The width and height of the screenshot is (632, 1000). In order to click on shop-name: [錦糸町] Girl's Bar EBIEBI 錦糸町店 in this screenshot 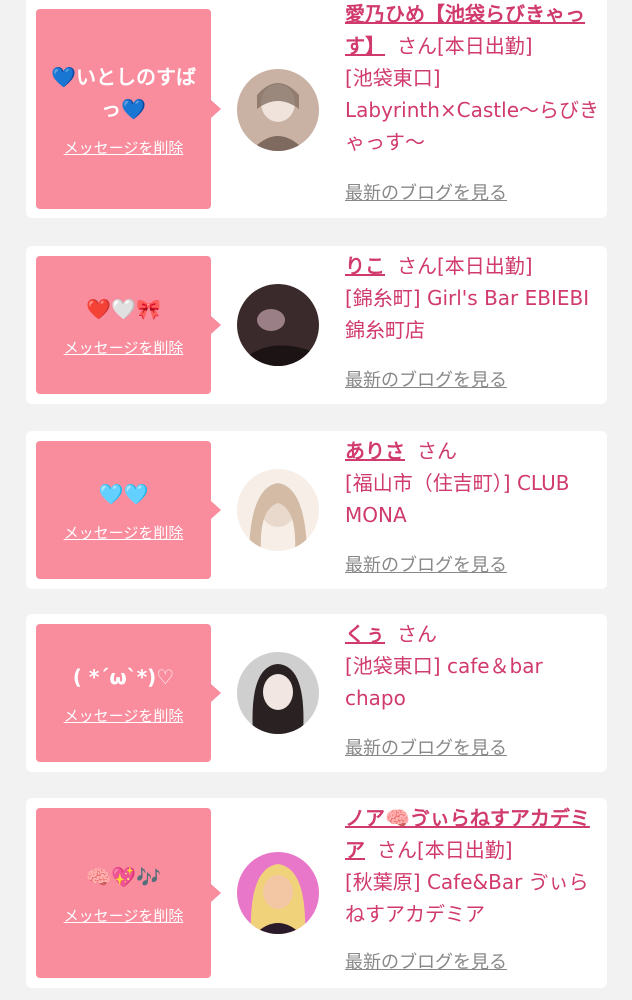, I will do `click(467, 314)`.